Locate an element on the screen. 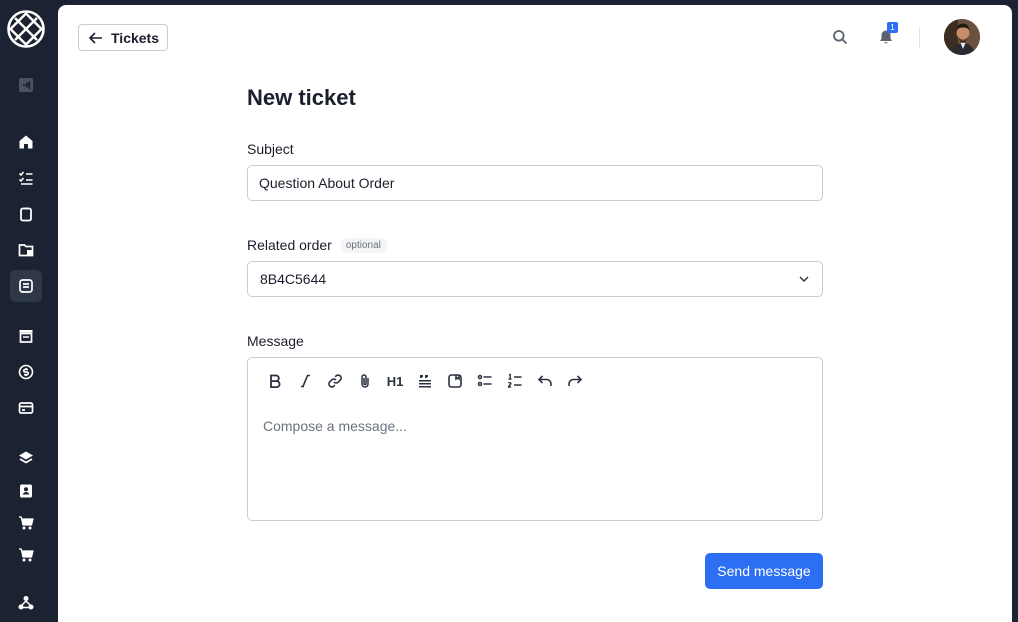 The image size is (1018, 622). blockquote-icon is located at coordinates (425, 381).